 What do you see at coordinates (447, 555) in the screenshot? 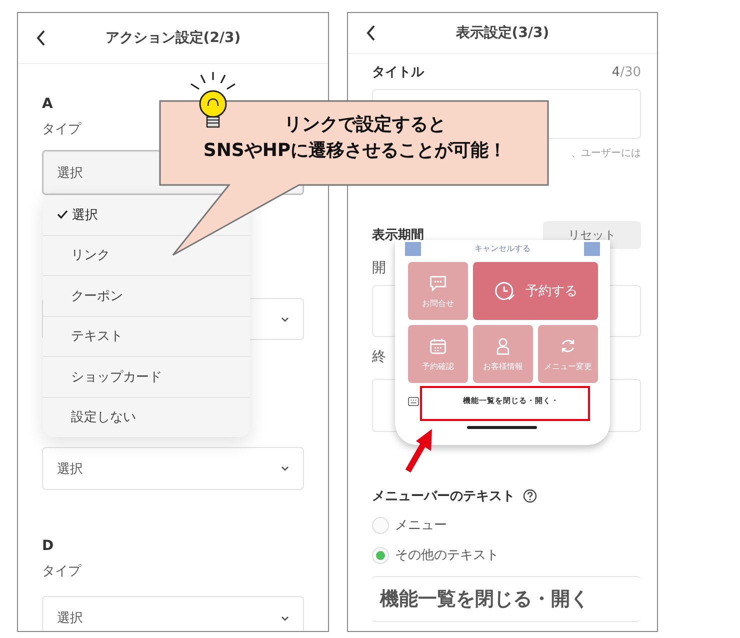
I see `radio-label: その他のテキスト` at bounding box center [447, 555].